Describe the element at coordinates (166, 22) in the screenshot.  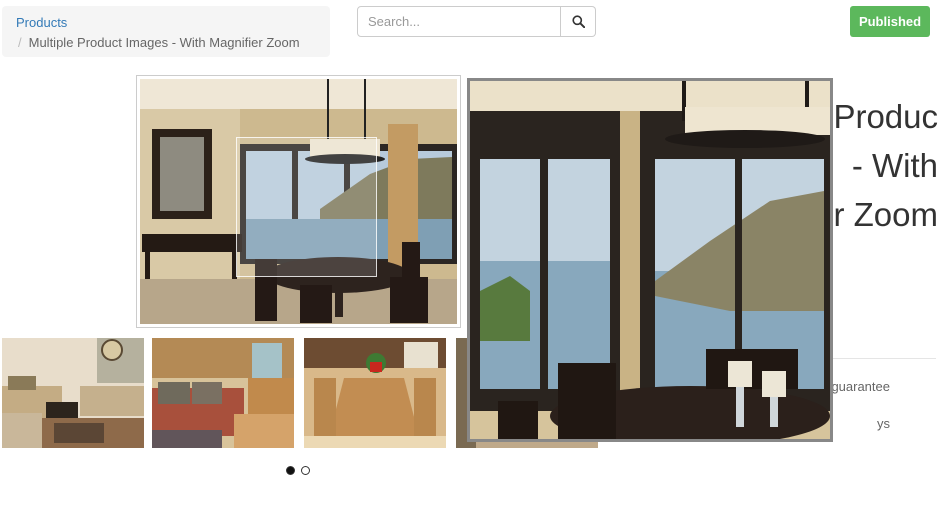
I see `breadcrumb-link-products: Products` at that location.